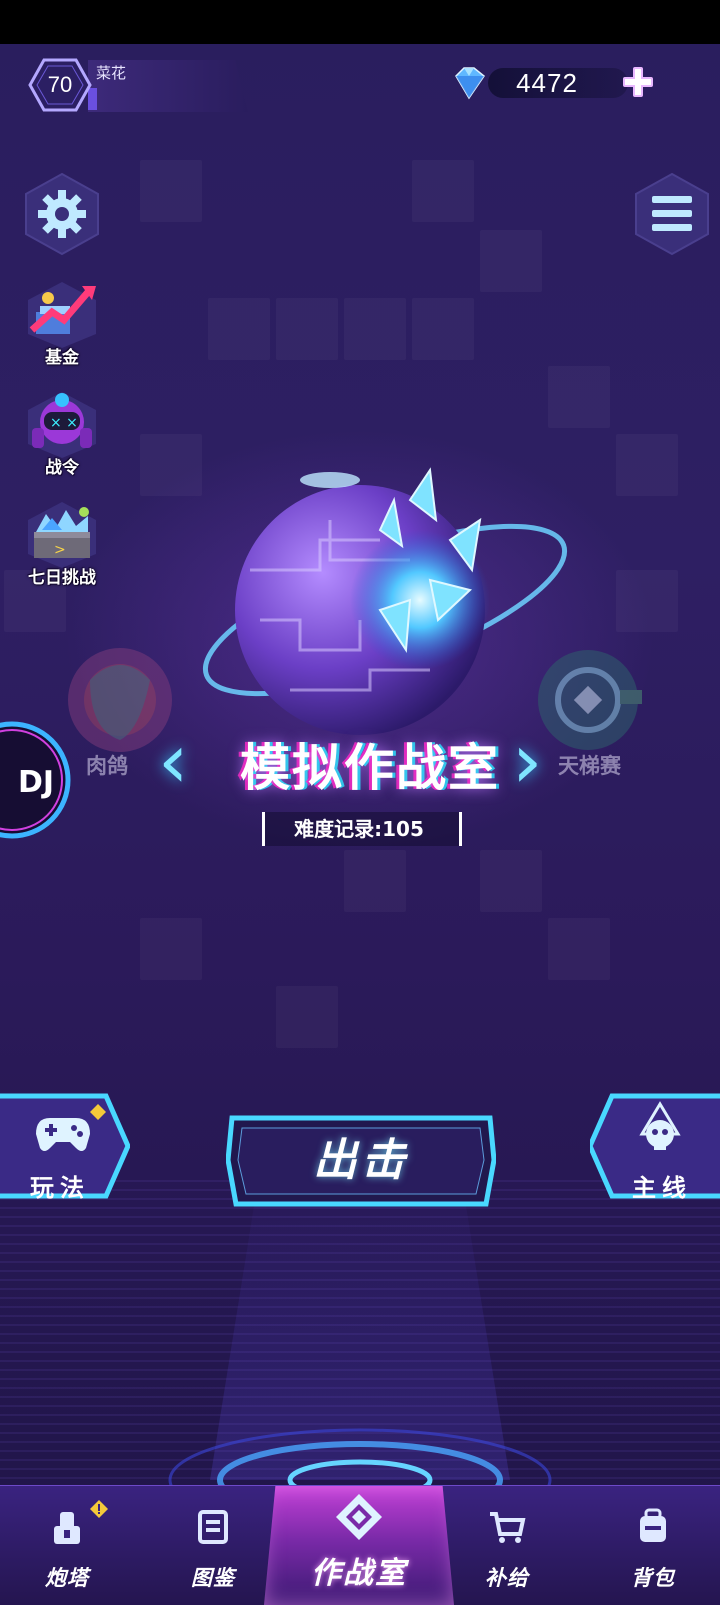 The height and width of the screenshot is (1605, 720). Describe the element at coordinates (213, 1550) in the screenshot. I see `nav-tab-codex: 图鉴` at that location.